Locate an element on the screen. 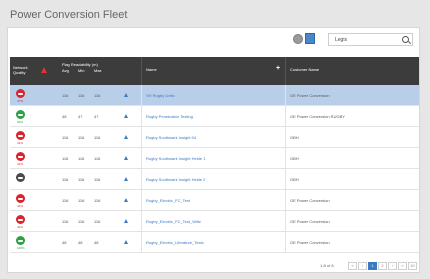 The width and height of the screenshot is (430, 279). row-name-link: Rugby_Electric_FC_Test_Wiltz is located at coordinates (173, 221).